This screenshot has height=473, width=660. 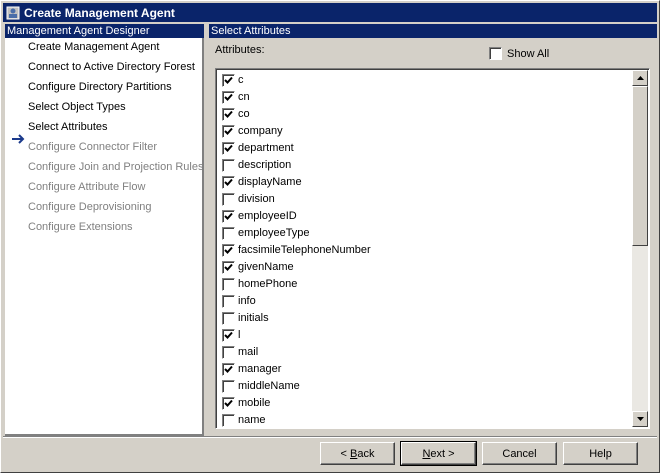 I want to click on attributes-label: Attributes:, so click(x=240, y=50).